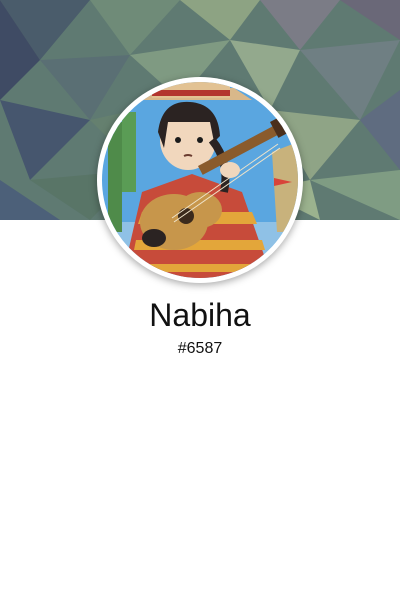  Describe the element at coordinates (200, 348) in the screenshot. I see `user-discriminator: #6587` at that location.